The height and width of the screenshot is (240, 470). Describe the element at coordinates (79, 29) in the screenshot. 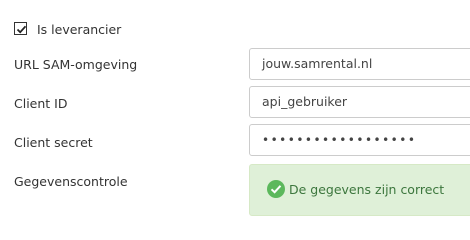

I see `supplier-checkbox-label: Is leverancier` at that location.